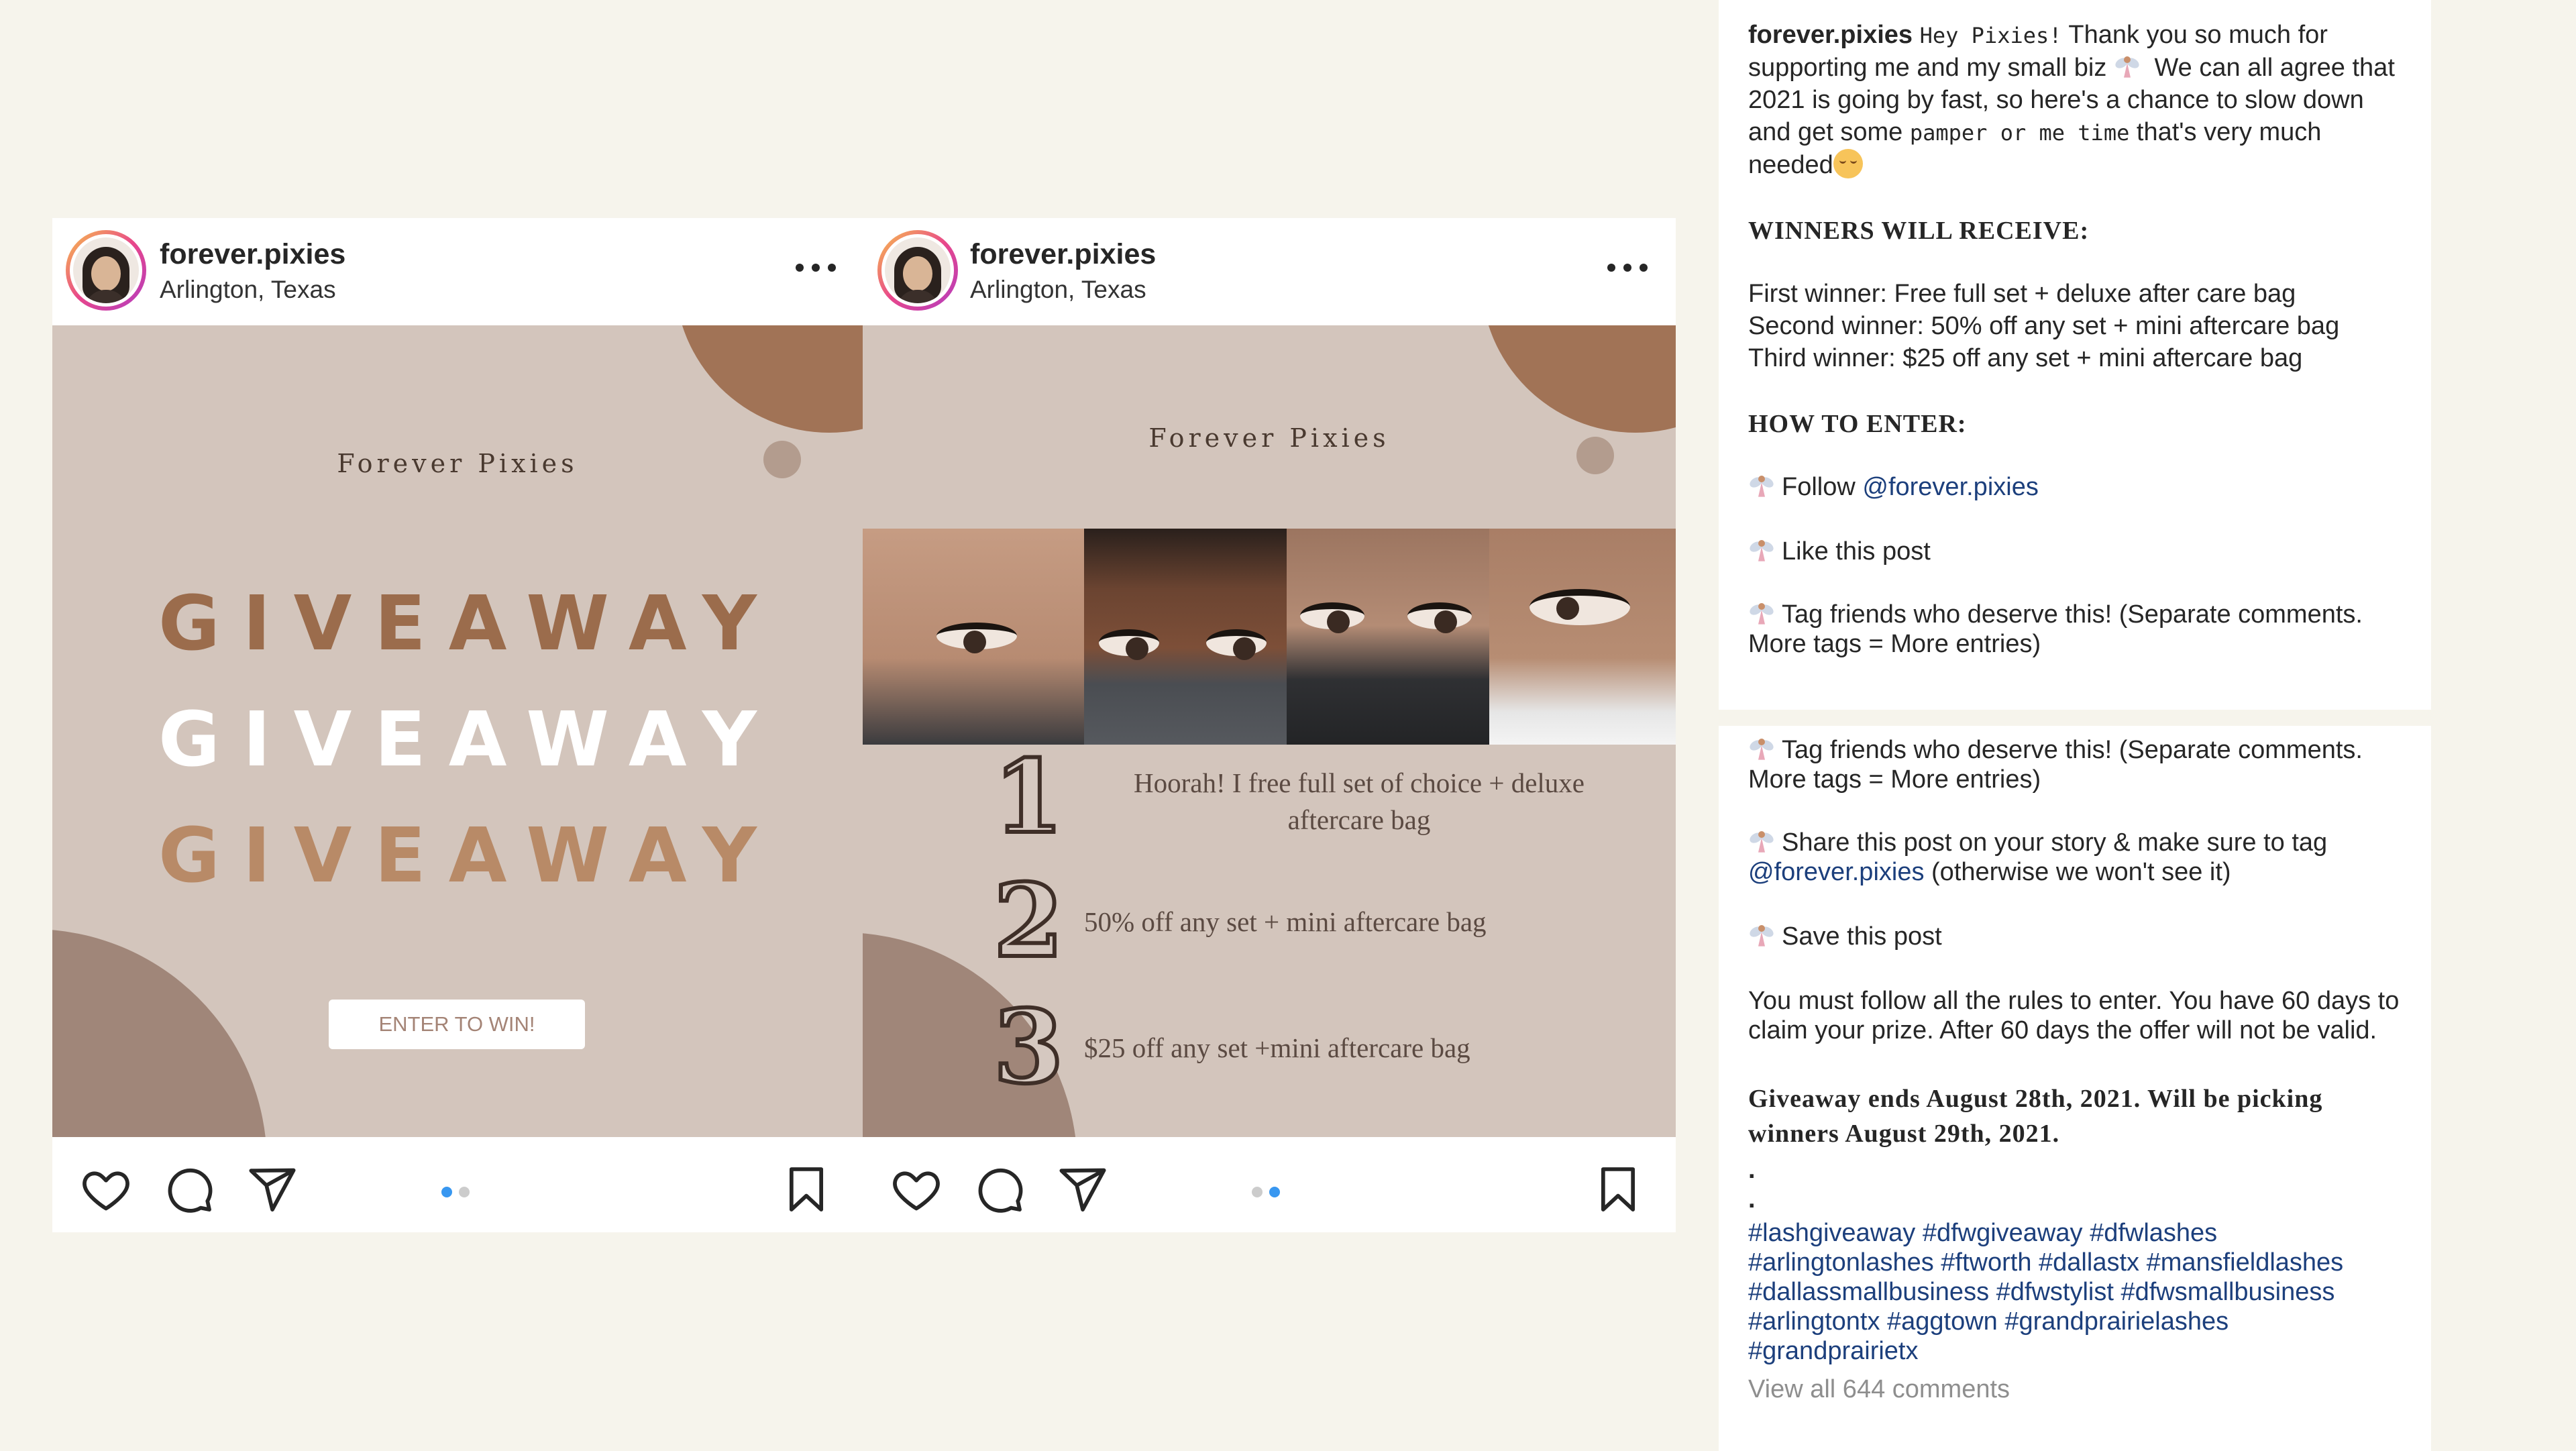 This screenshot has height=1451, width=2576. Describe the element at coordinates (1856, 551) in the screenshot. I see `rule-text: Like this post` at that location.